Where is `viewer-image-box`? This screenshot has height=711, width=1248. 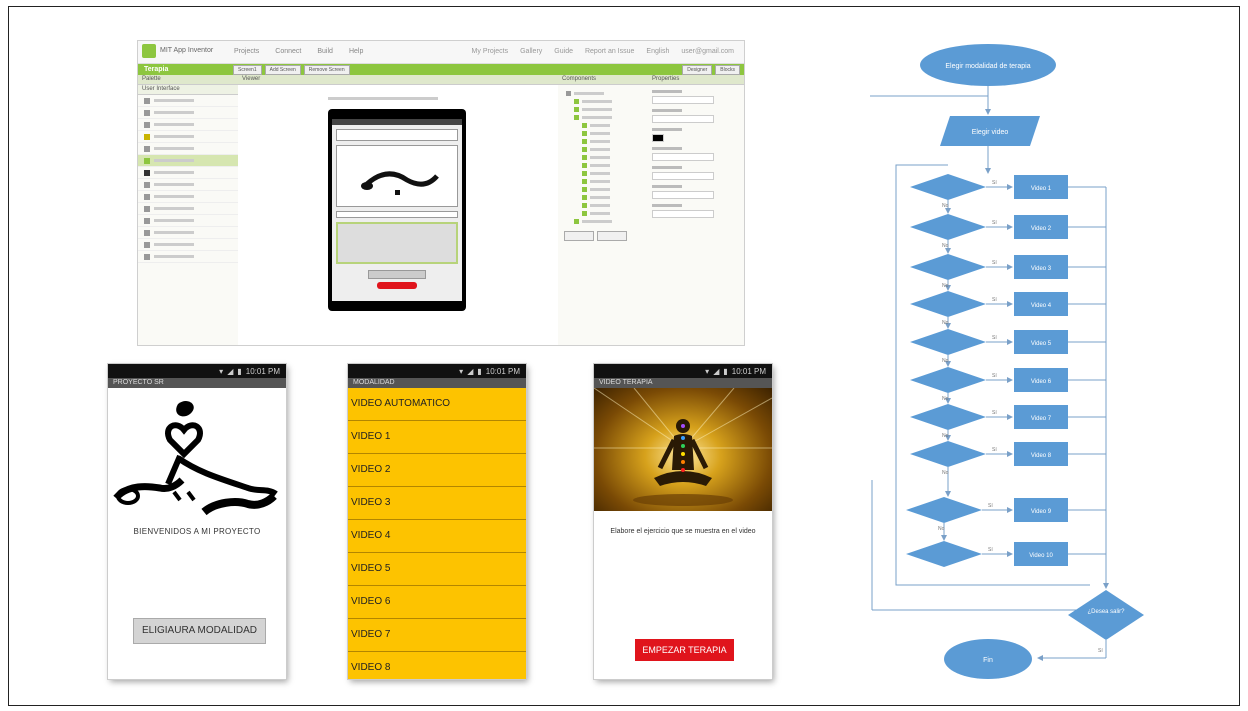
viewer-image-box is located at coordinates (397, 176).